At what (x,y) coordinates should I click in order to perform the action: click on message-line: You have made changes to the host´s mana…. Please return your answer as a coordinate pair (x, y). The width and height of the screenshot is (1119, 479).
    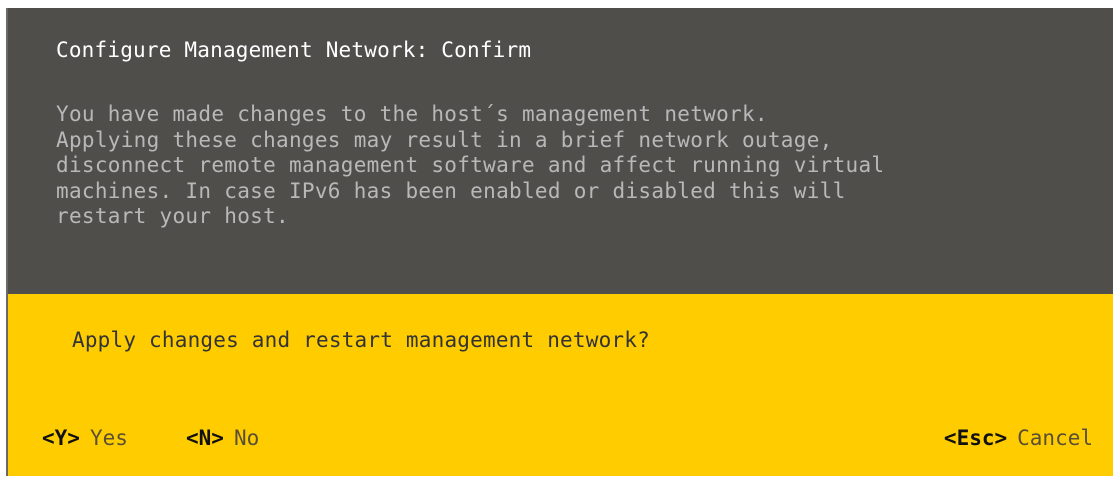
    Looking at the image, I should click on (412, 114).